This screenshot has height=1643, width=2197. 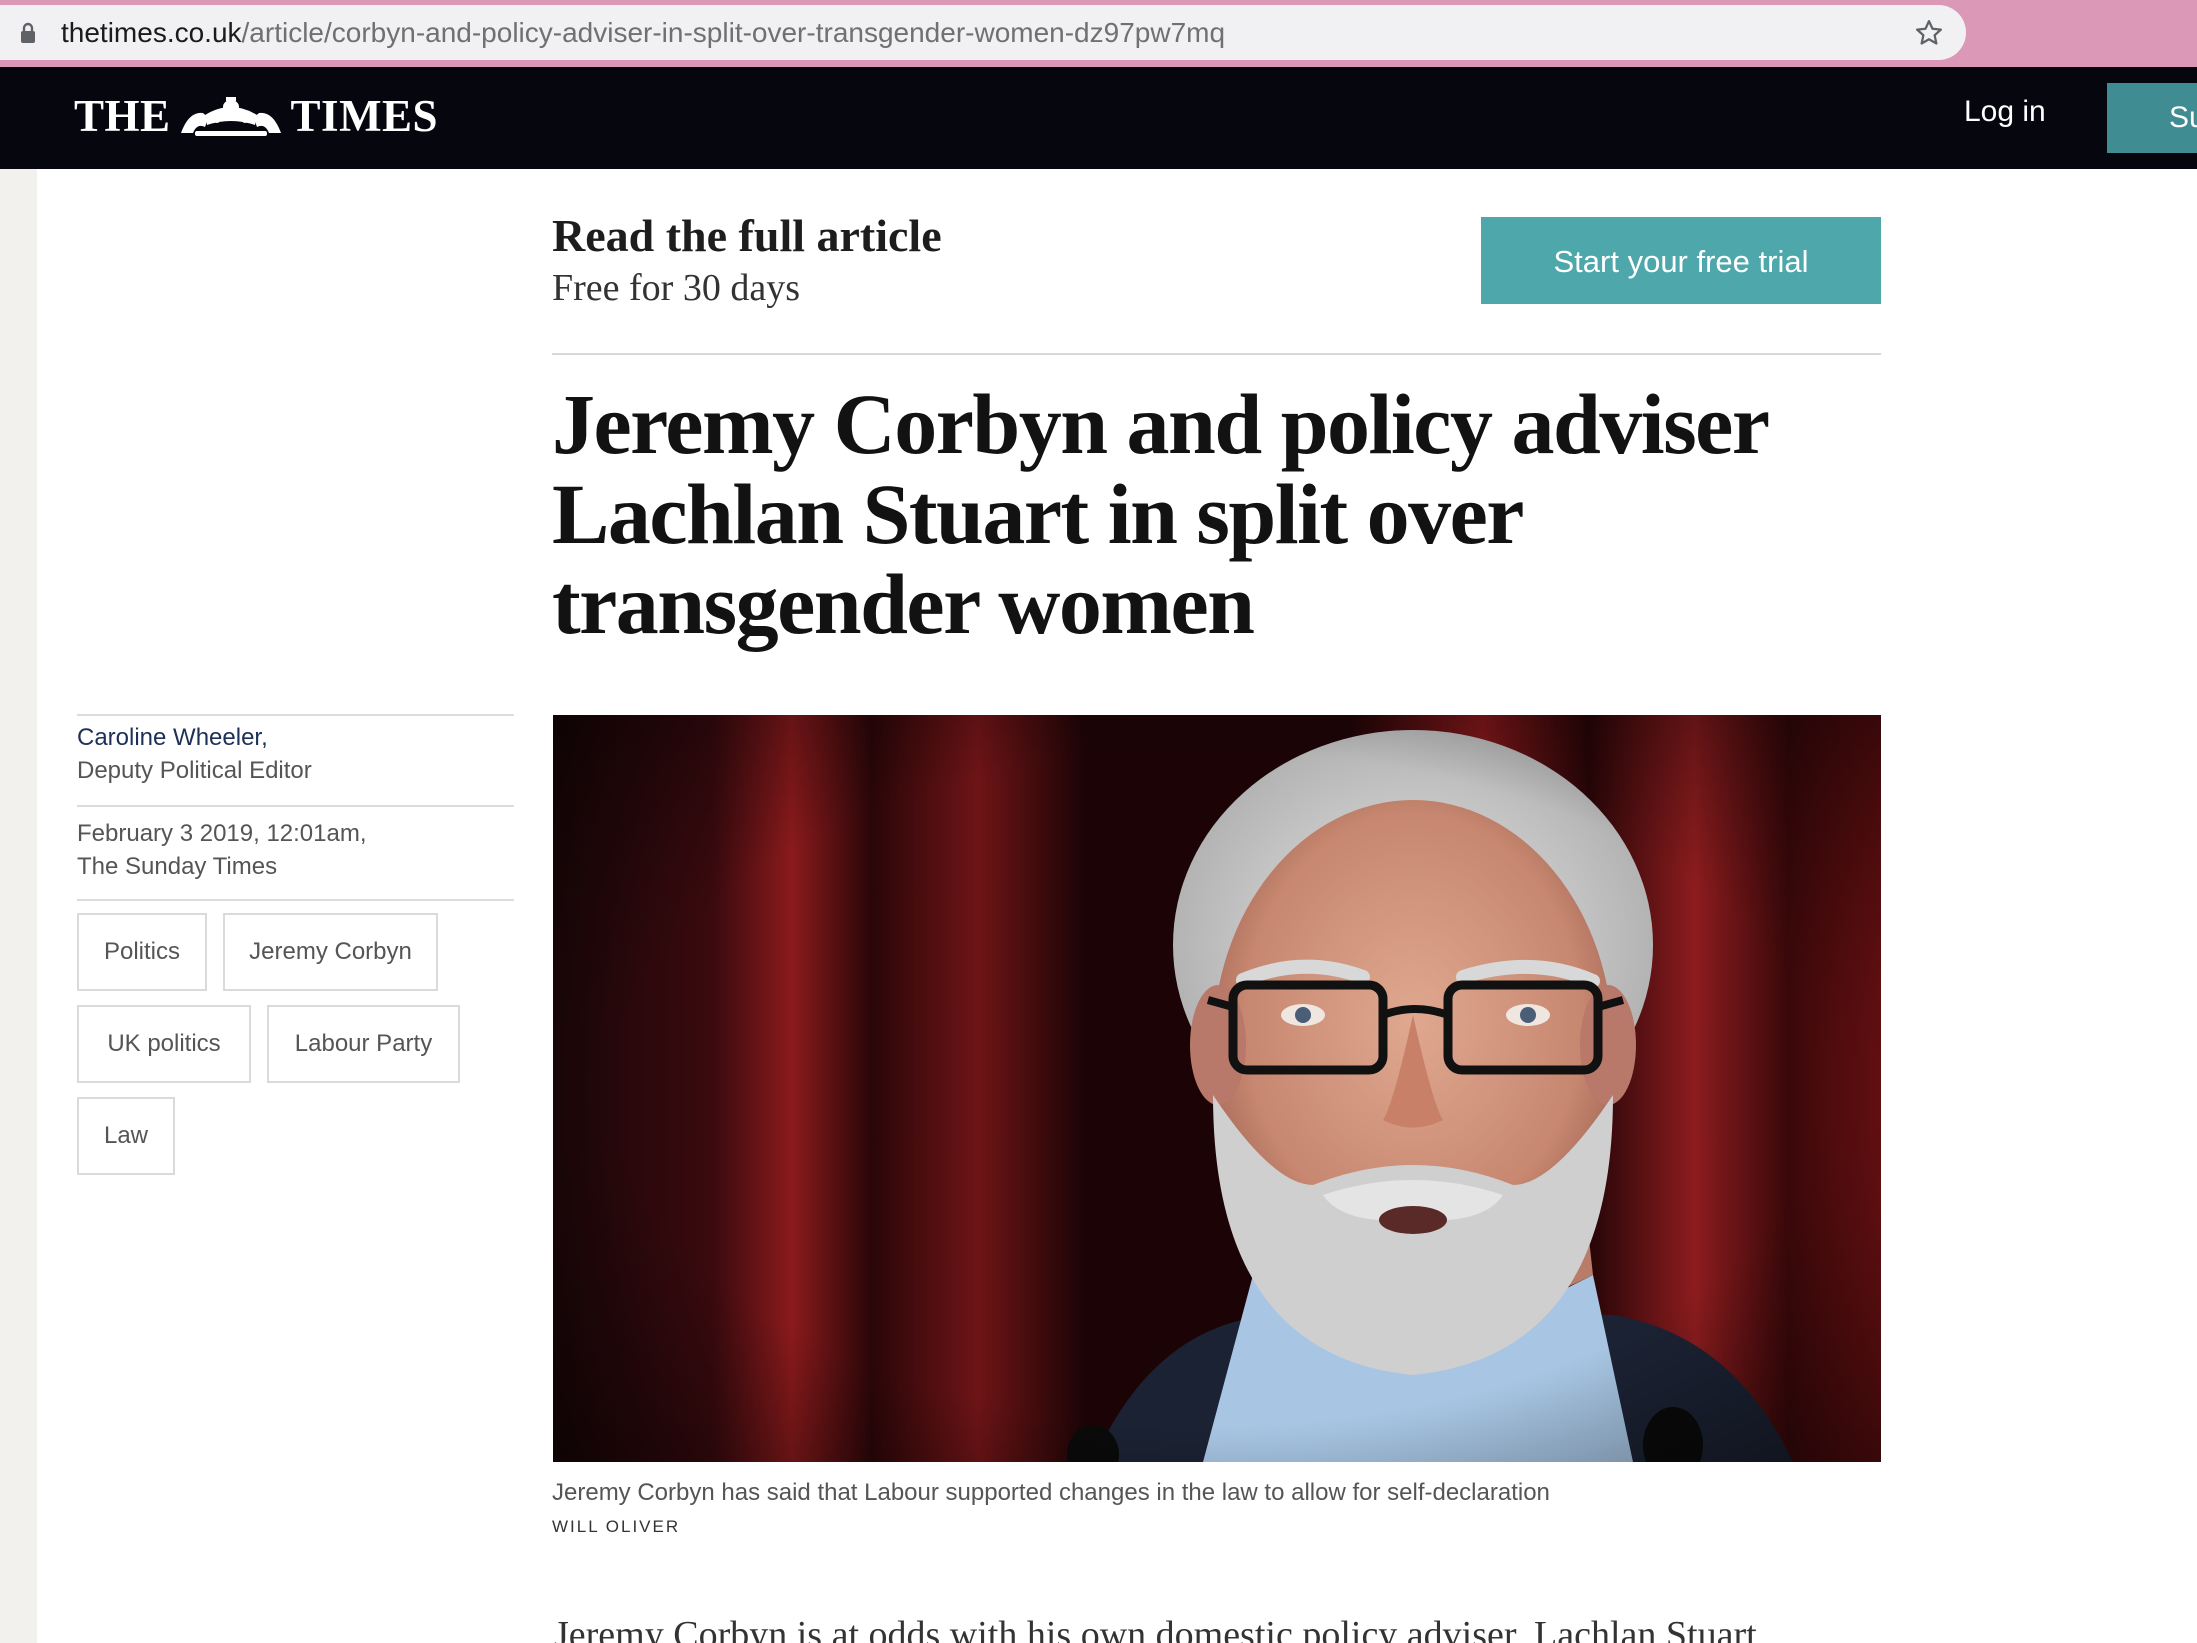 What do you see at coordinates (616, 1526) in the screenshot?
I see `image-credit: WILL OLIVER` at bounding box center [616, 1526].